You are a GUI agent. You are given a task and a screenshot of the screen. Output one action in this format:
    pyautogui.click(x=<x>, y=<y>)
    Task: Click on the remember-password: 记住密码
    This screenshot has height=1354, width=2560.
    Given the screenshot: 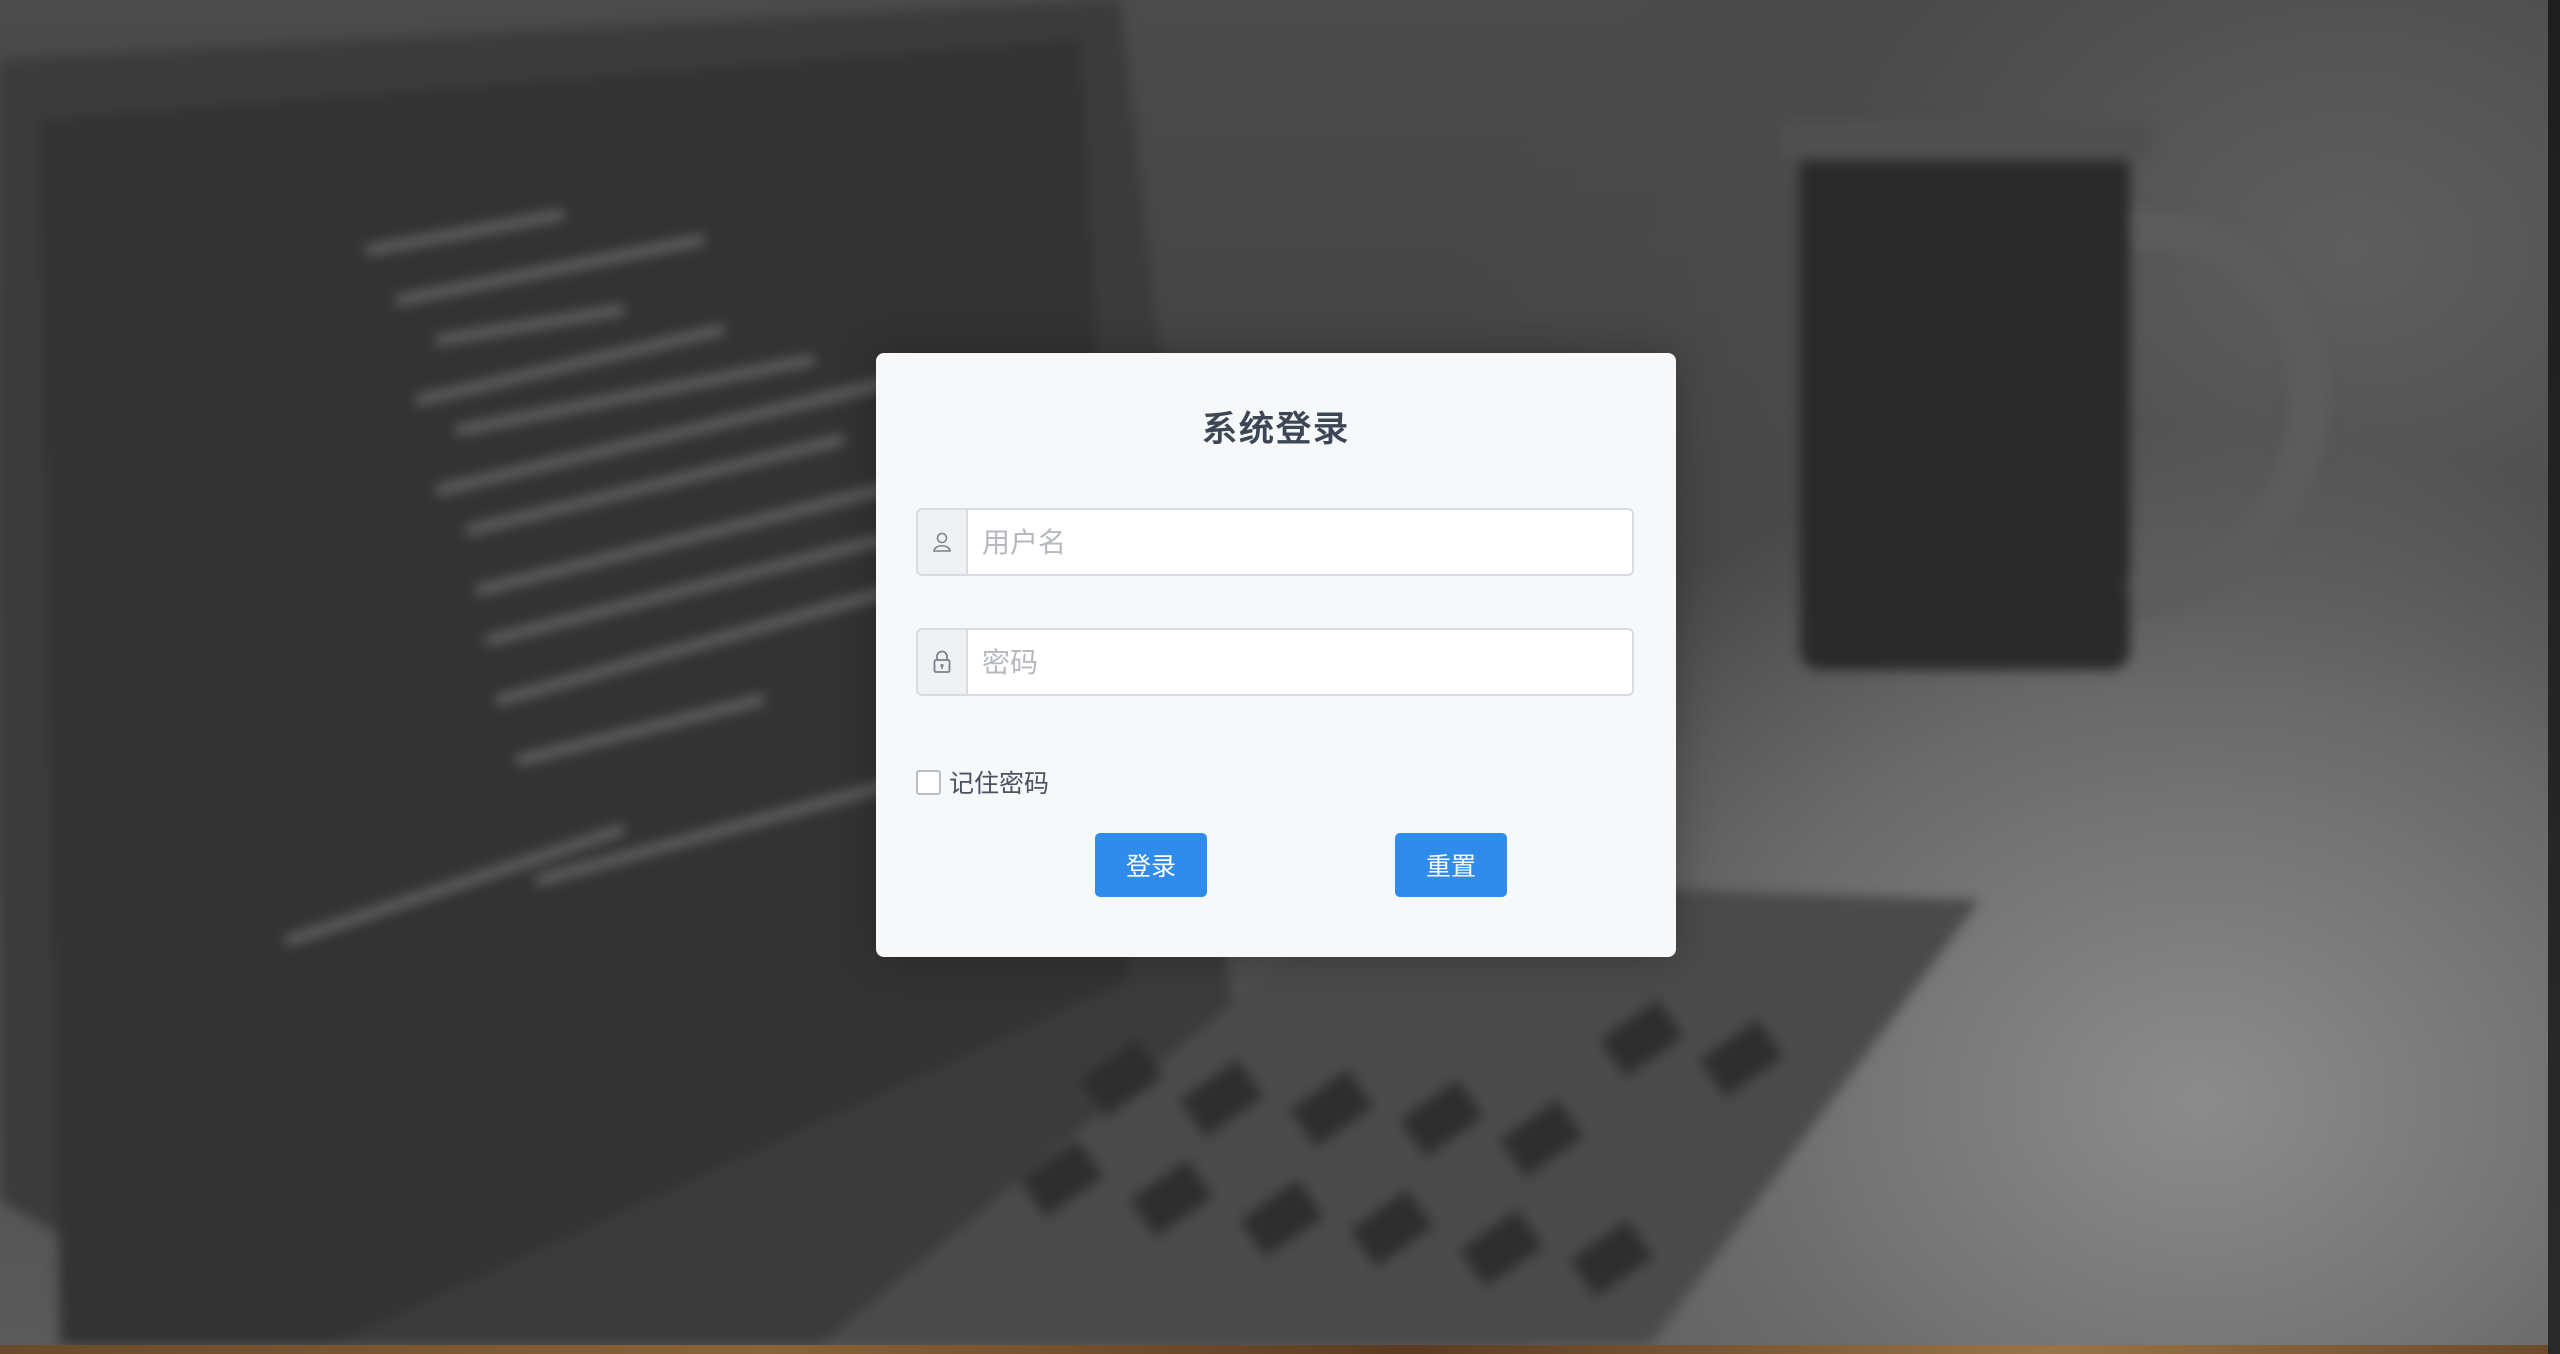 What is the action you would take?
    pyautogui.click(x=982, y=782)
    